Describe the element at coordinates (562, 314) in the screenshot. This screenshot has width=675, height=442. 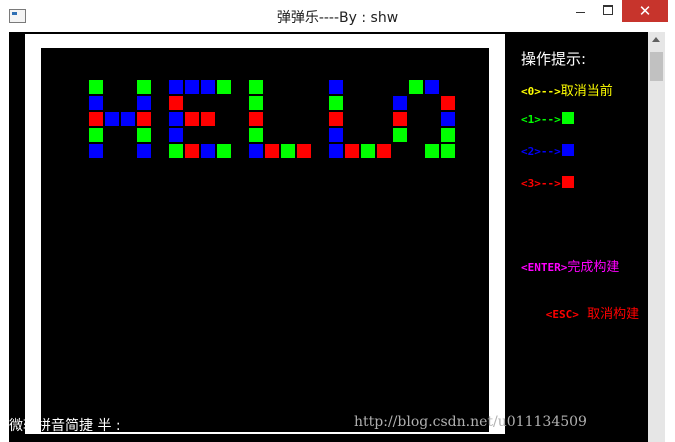
I see `hint-key: <ESC>` at that location.